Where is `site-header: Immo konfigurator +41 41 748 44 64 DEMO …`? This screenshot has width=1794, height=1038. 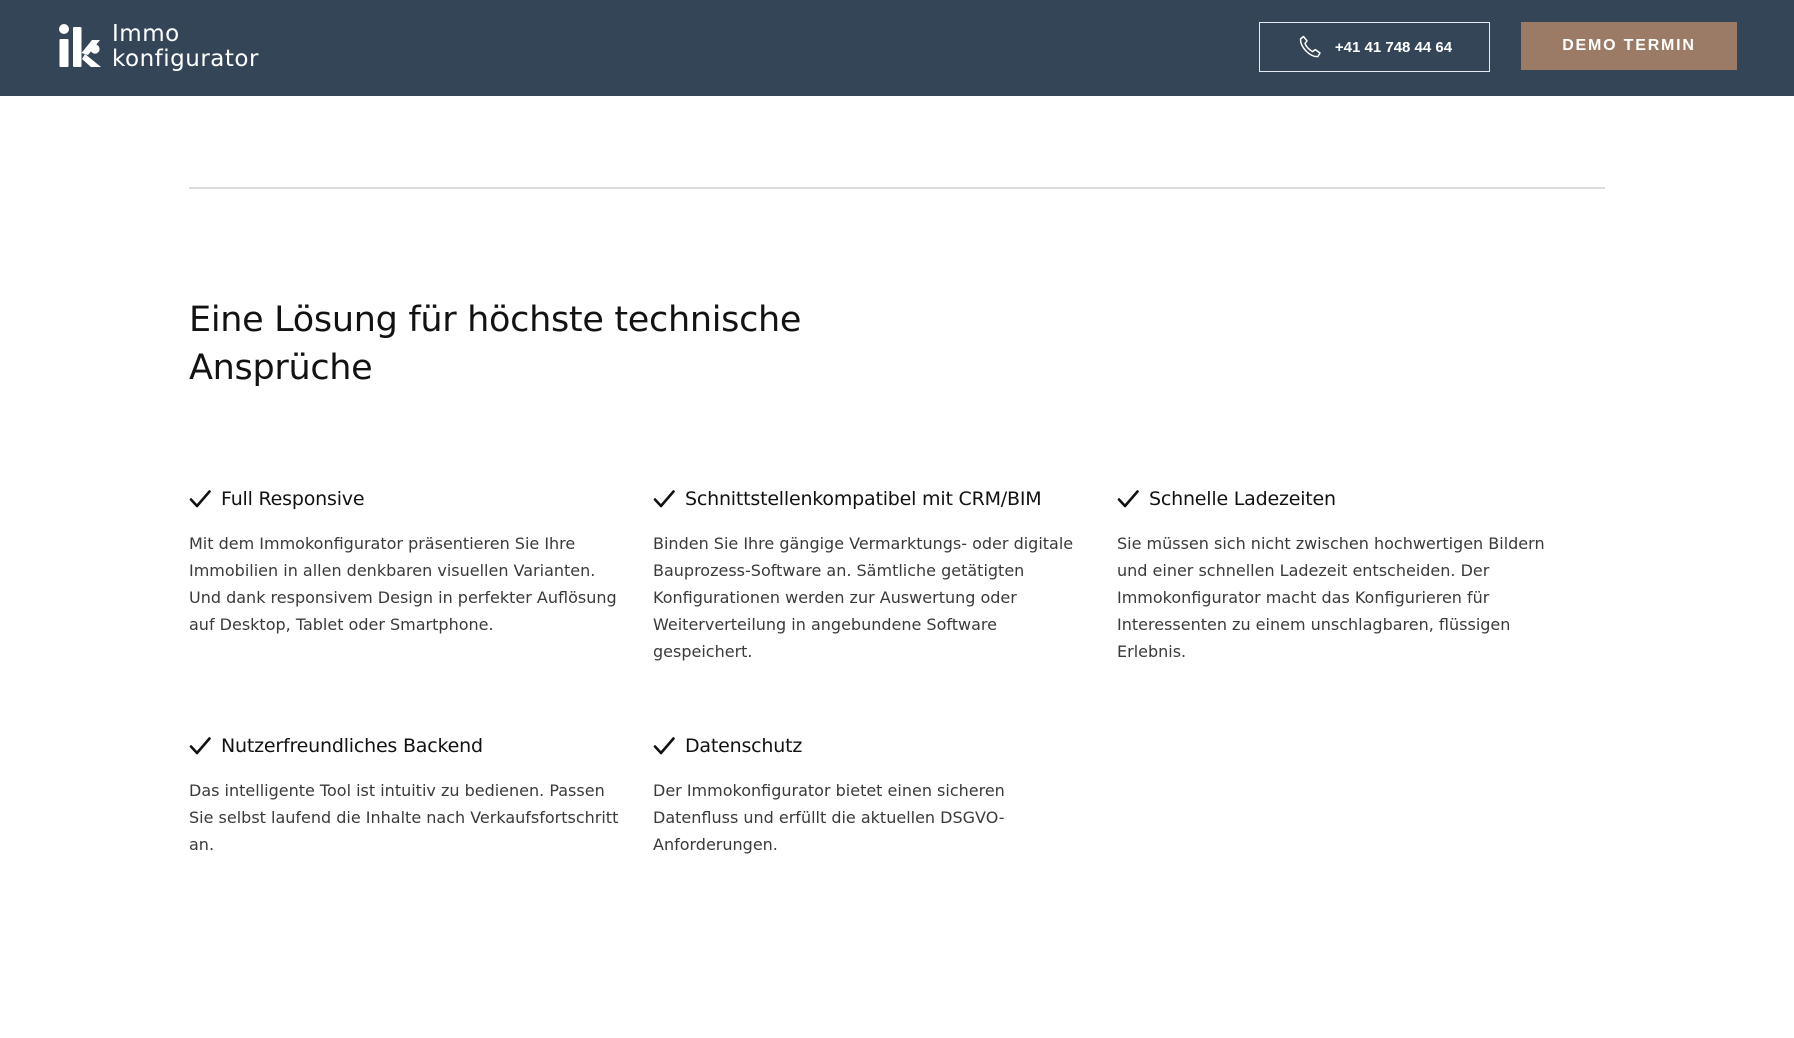
site-header: Immo konfigurator +41 41 748 44 64 DEMO … is located at coordinates (897, 48).